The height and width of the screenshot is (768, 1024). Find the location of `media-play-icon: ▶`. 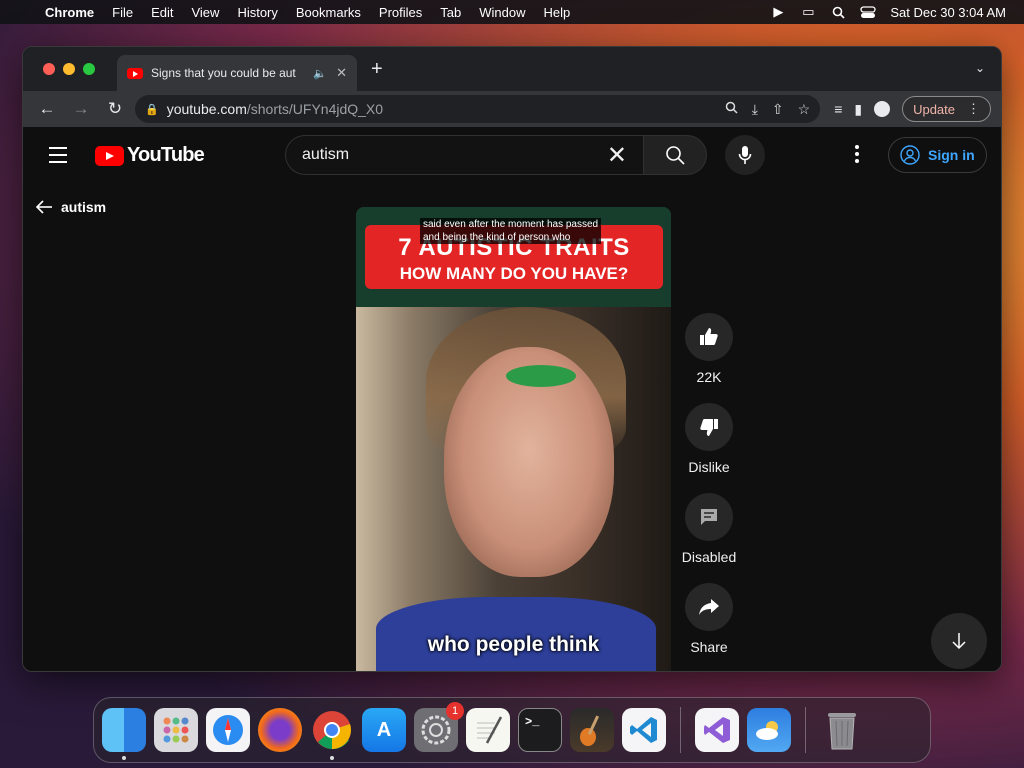

media-play-icon: ▶ is located at coordinates (778, 11).